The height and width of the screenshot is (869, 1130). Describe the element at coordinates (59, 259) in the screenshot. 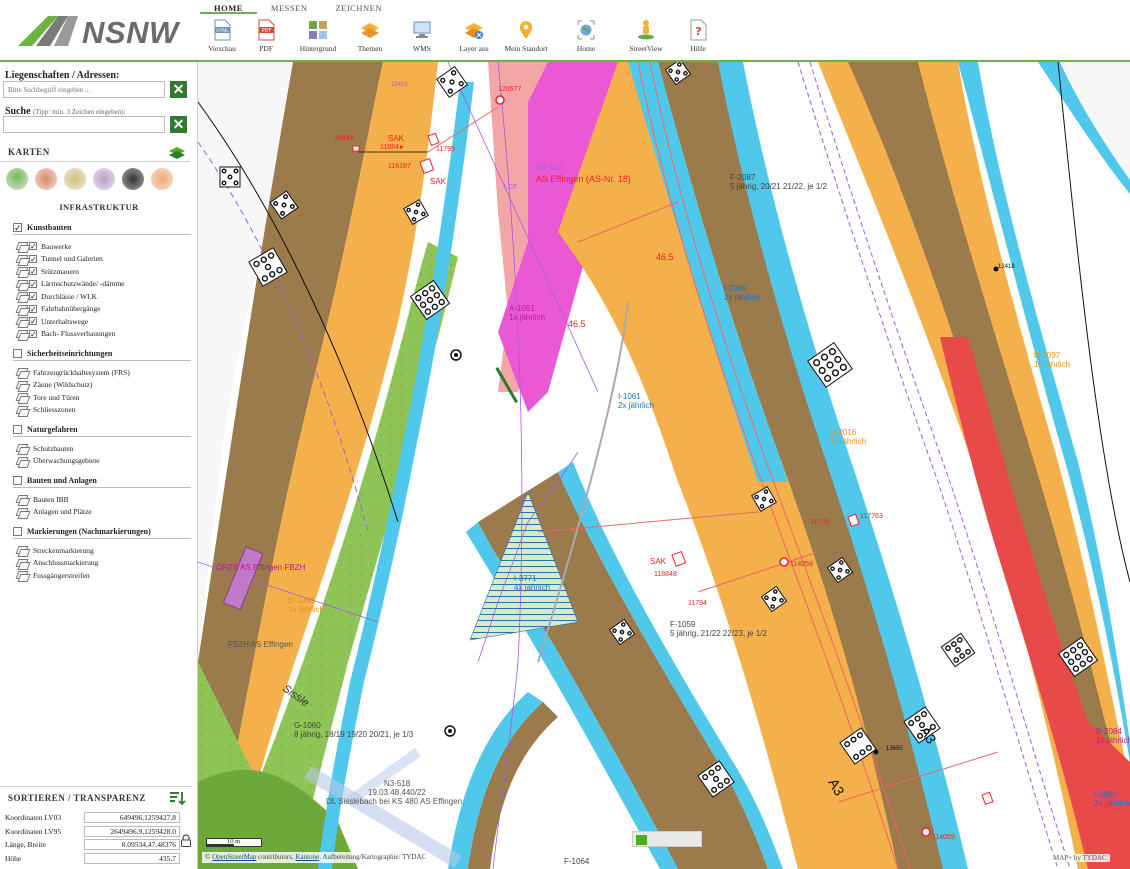

I see `layer-item: Tunnel und Galerien` at that location.